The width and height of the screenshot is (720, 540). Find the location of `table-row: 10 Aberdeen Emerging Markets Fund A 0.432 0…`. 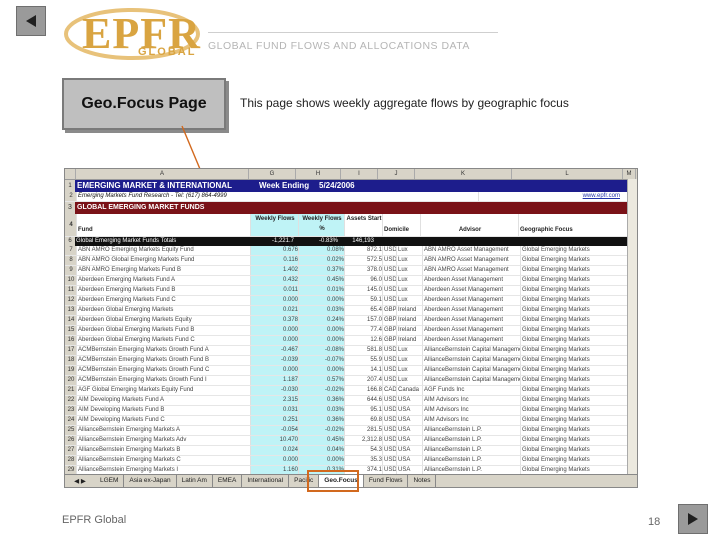

table-row: 10 Aberdeen Emerging Markets Fund A 0.432 0… is located at coordinates (351, 281).